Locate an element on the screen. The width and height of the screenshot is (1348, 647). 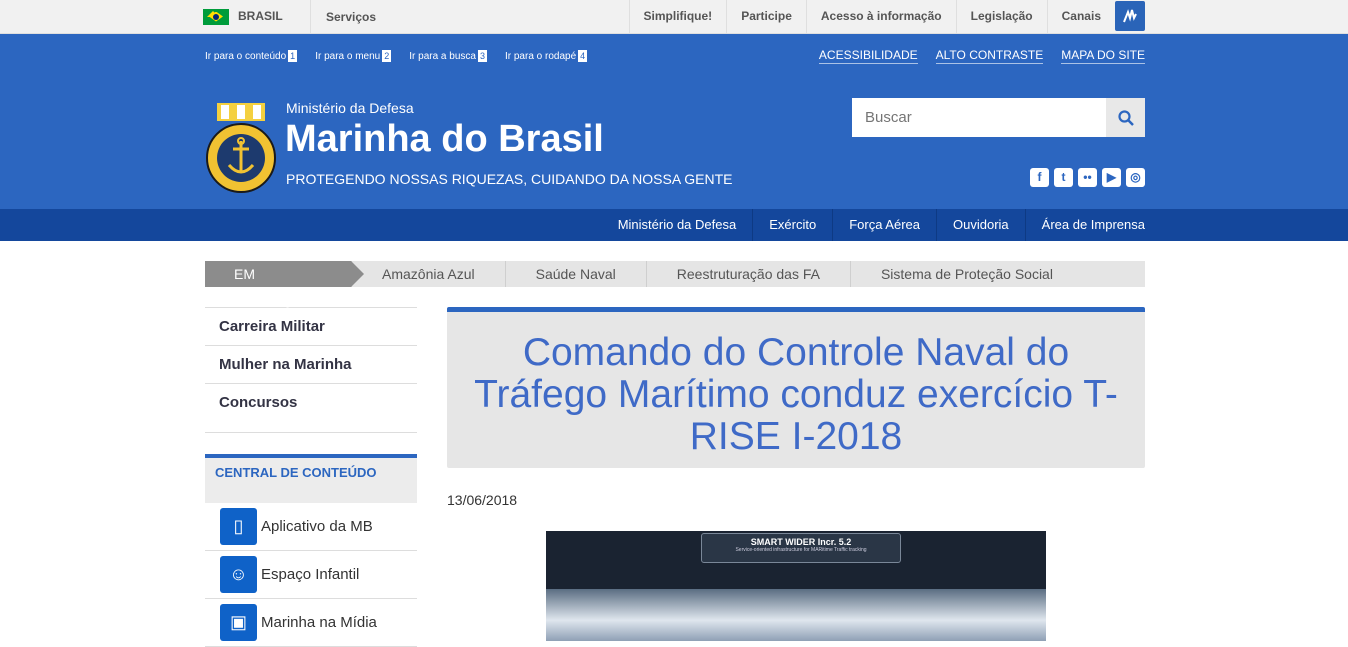
youtube-icon: ▶ is located at coordinates (1111, 177).